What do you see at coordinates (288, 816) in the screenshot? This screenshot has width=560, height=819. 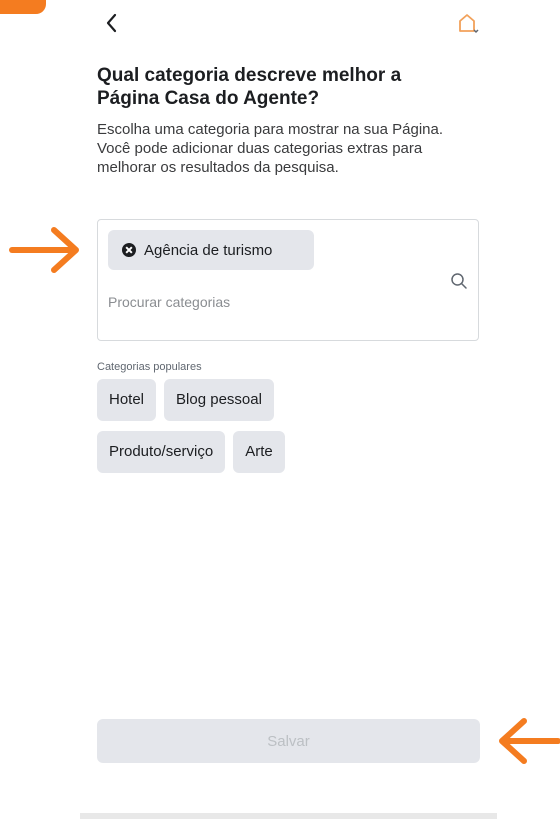 I see `bottom-bar` at bounding box center [288, 816].